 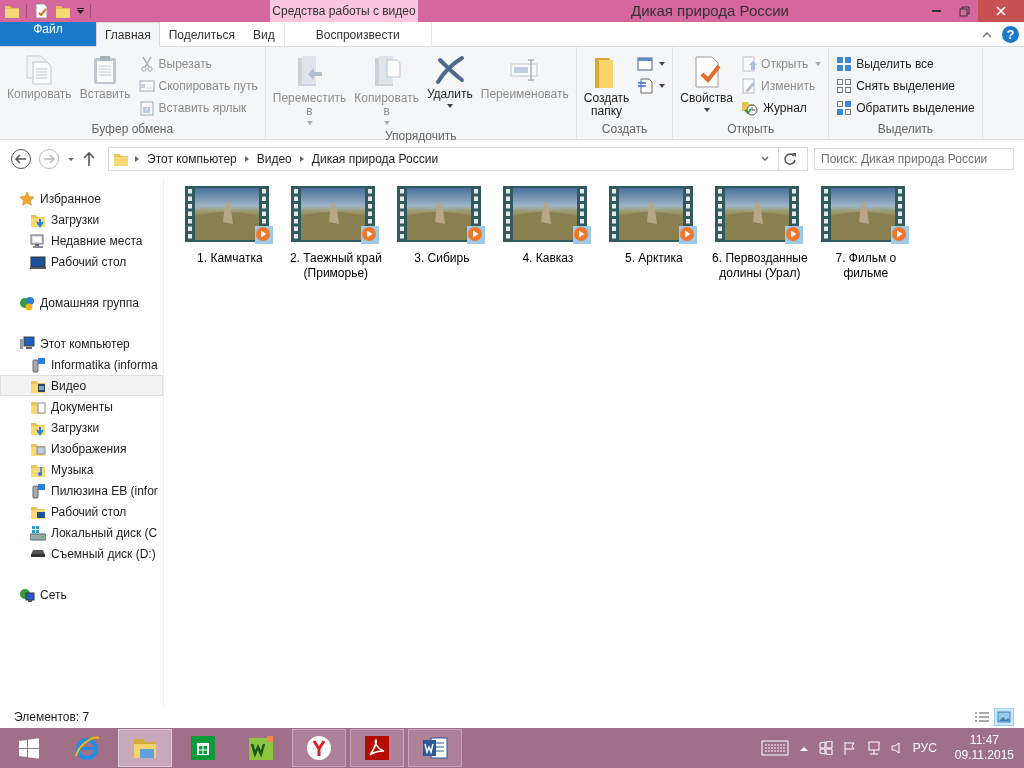 What do you see at coordinates (81, 490) in the screenshot?
I see `navigation-item: Пилюзина ЕВ (infor` at bounding box center [81, 490].